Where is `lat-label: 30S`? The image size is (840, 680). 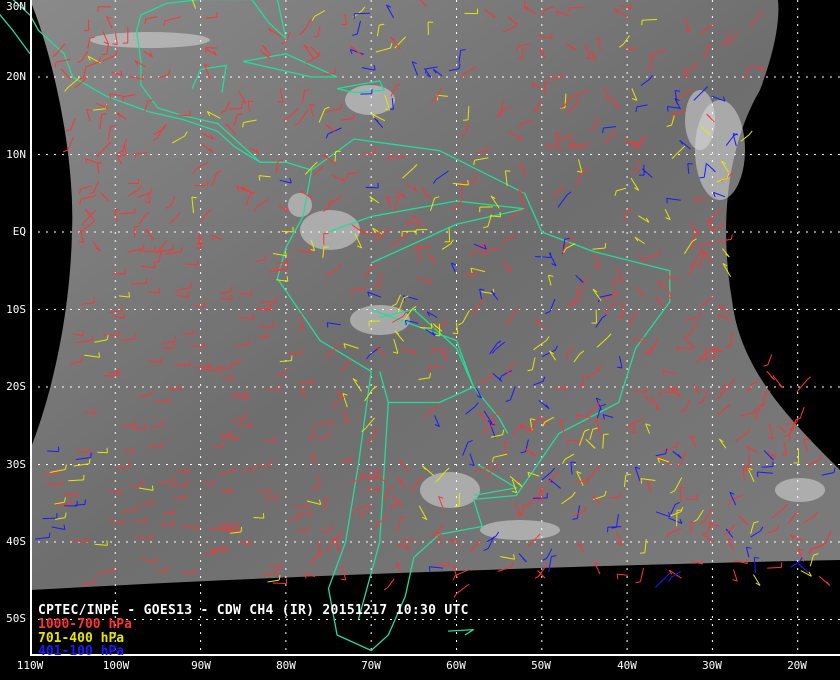
lat-label: 30S is located at coordinates (16, 464).